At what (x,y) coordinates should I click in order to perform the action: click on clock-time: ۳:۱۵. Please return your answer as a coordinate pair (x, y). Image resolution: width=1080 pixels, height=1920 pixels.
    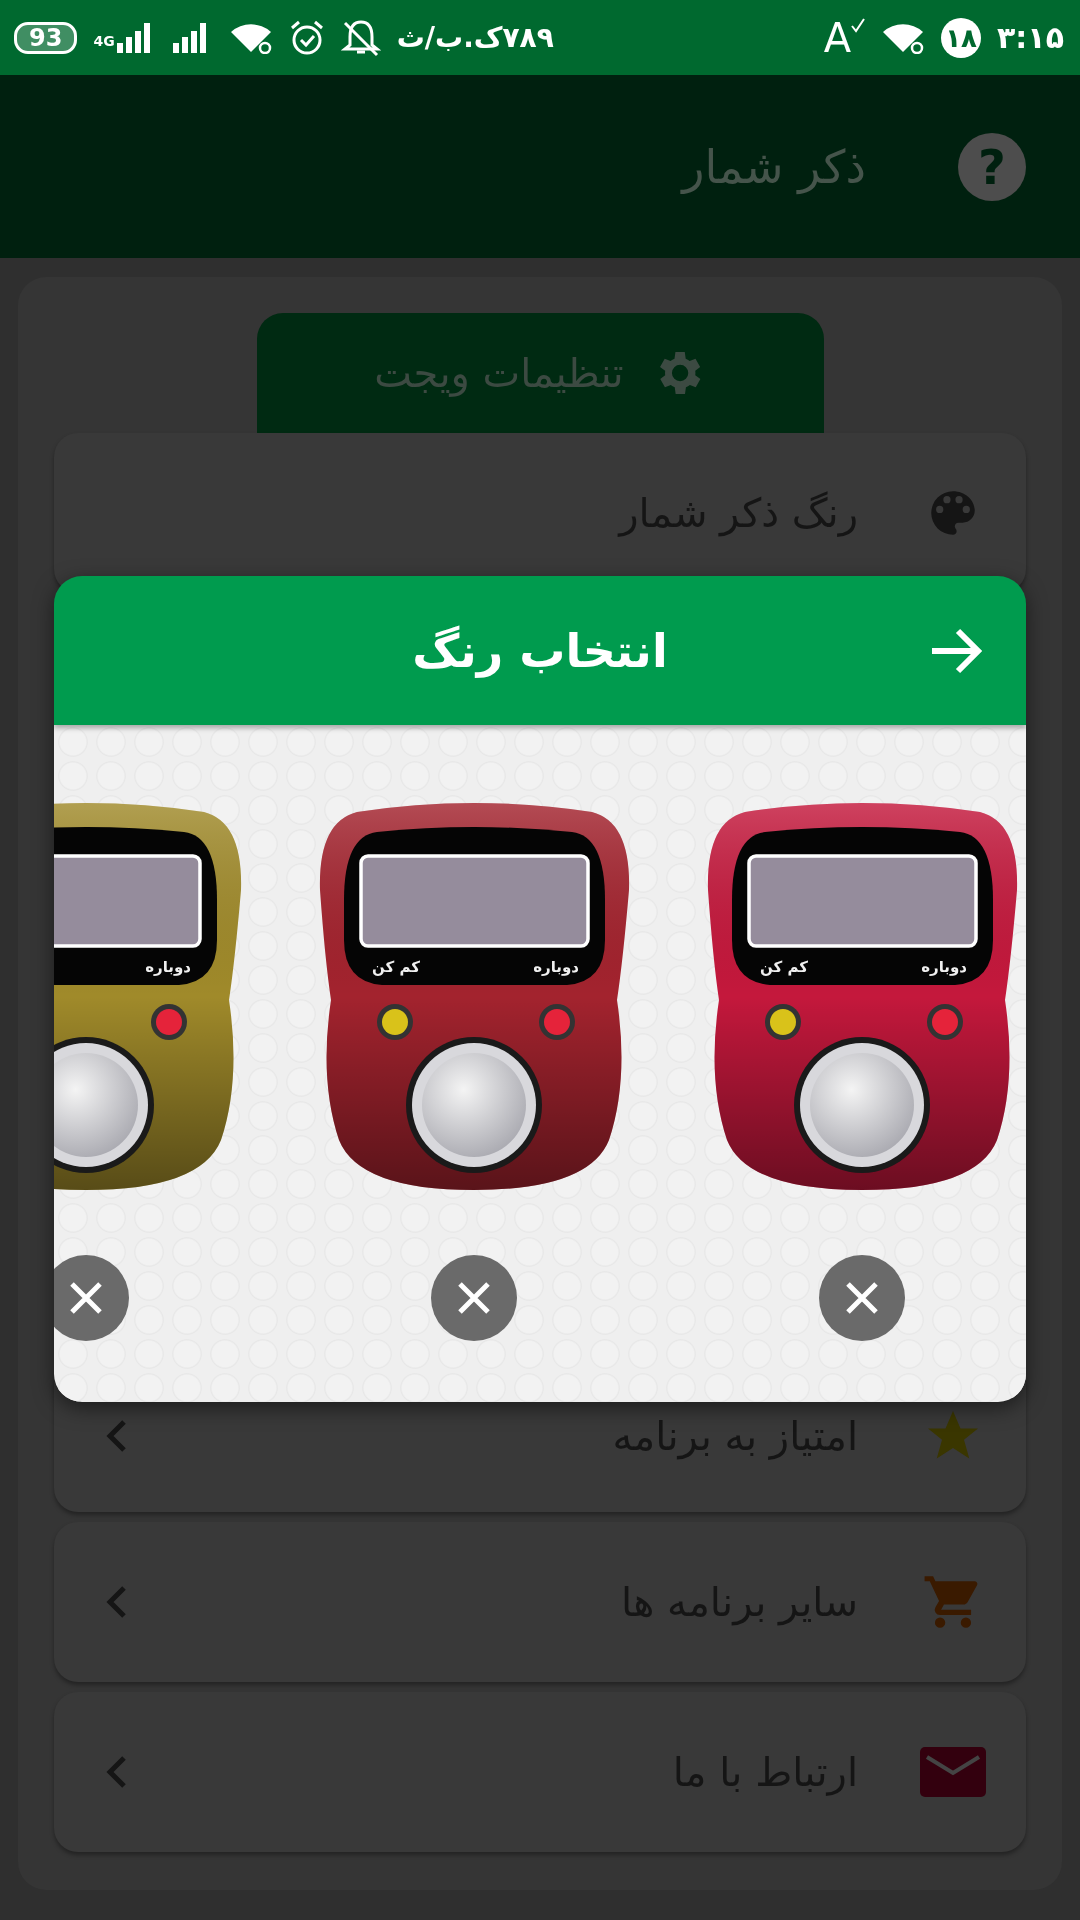
    Looking at the image, I should click on (1030, 37).